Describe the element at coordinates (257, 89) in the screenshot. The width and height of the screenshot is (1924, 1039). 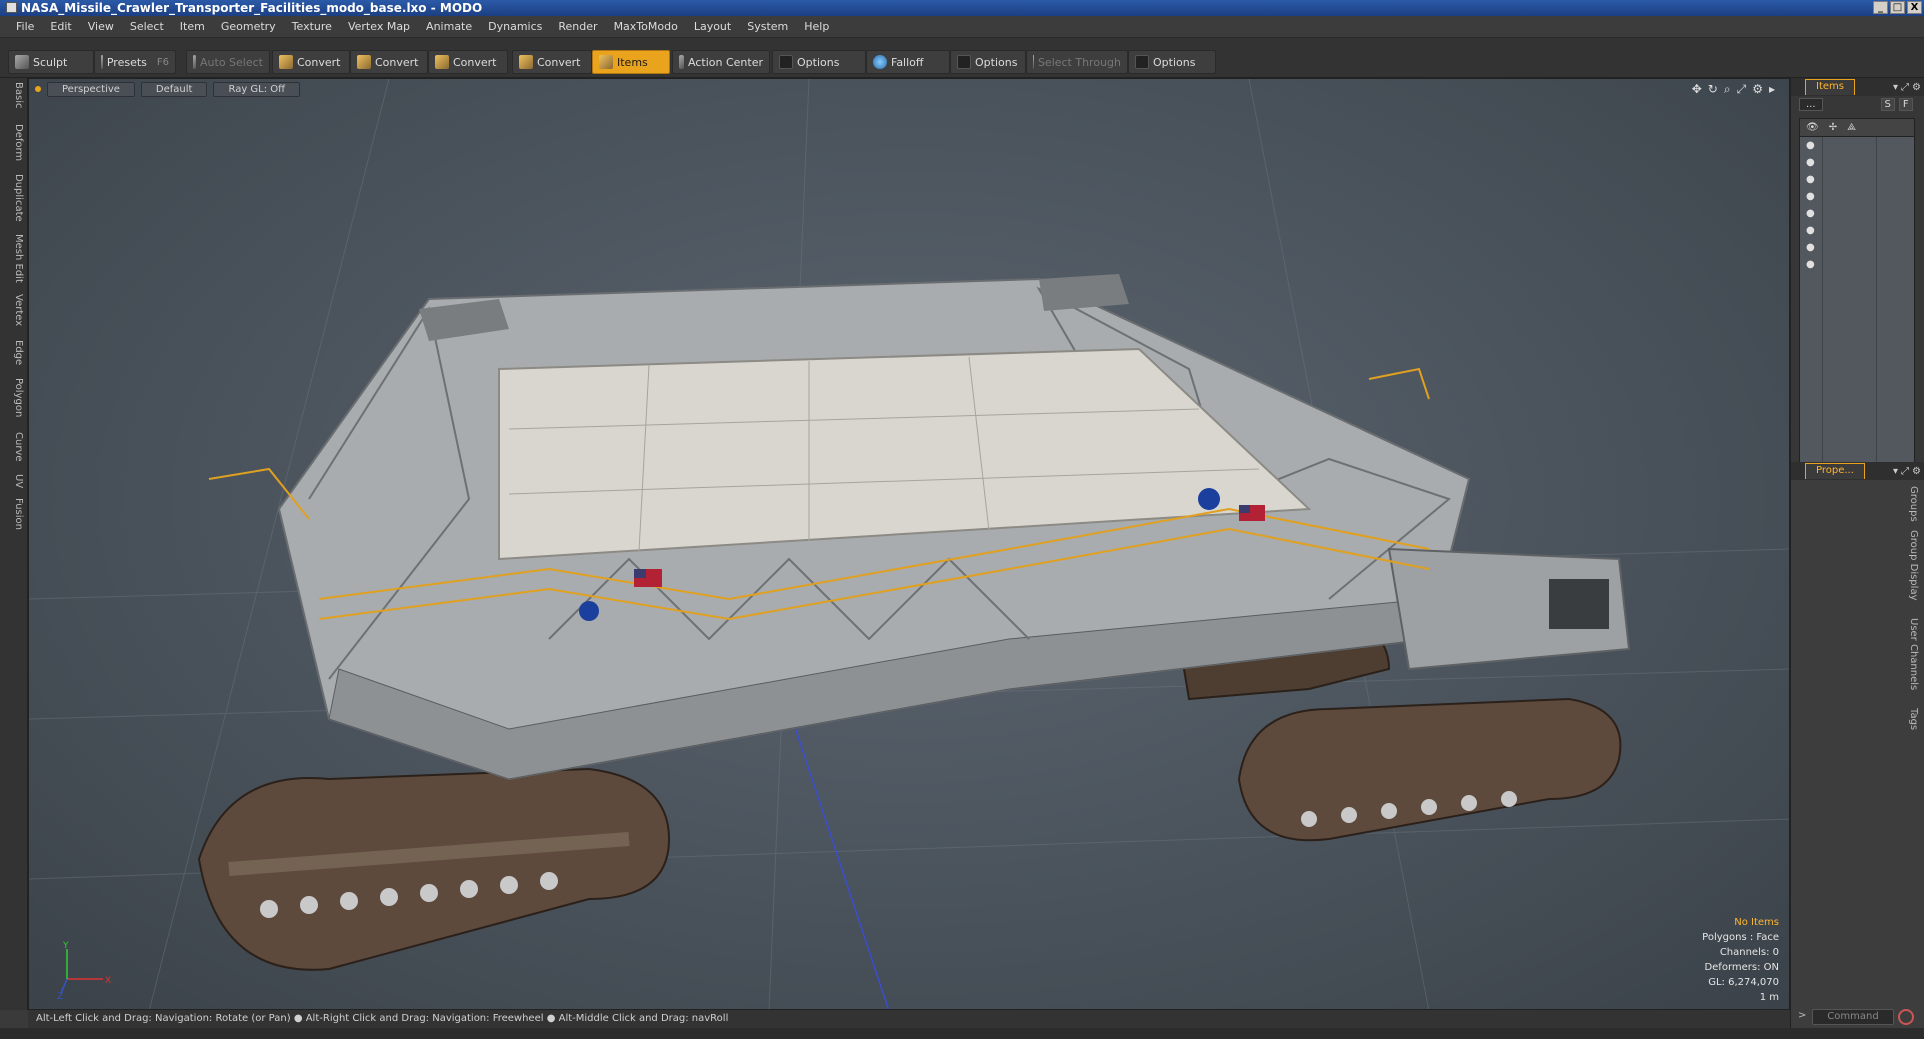
I see `raygl-toggle: Ray GL: Off` at that location.